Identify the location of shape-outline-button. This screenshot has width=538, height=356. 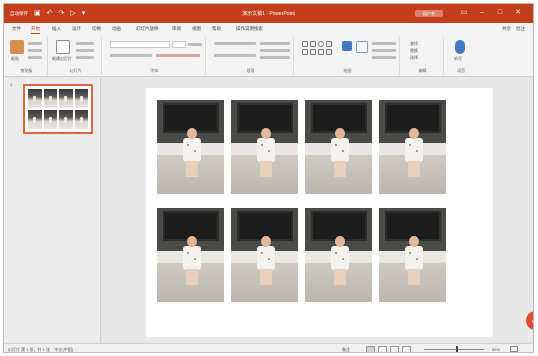
(384, 50).